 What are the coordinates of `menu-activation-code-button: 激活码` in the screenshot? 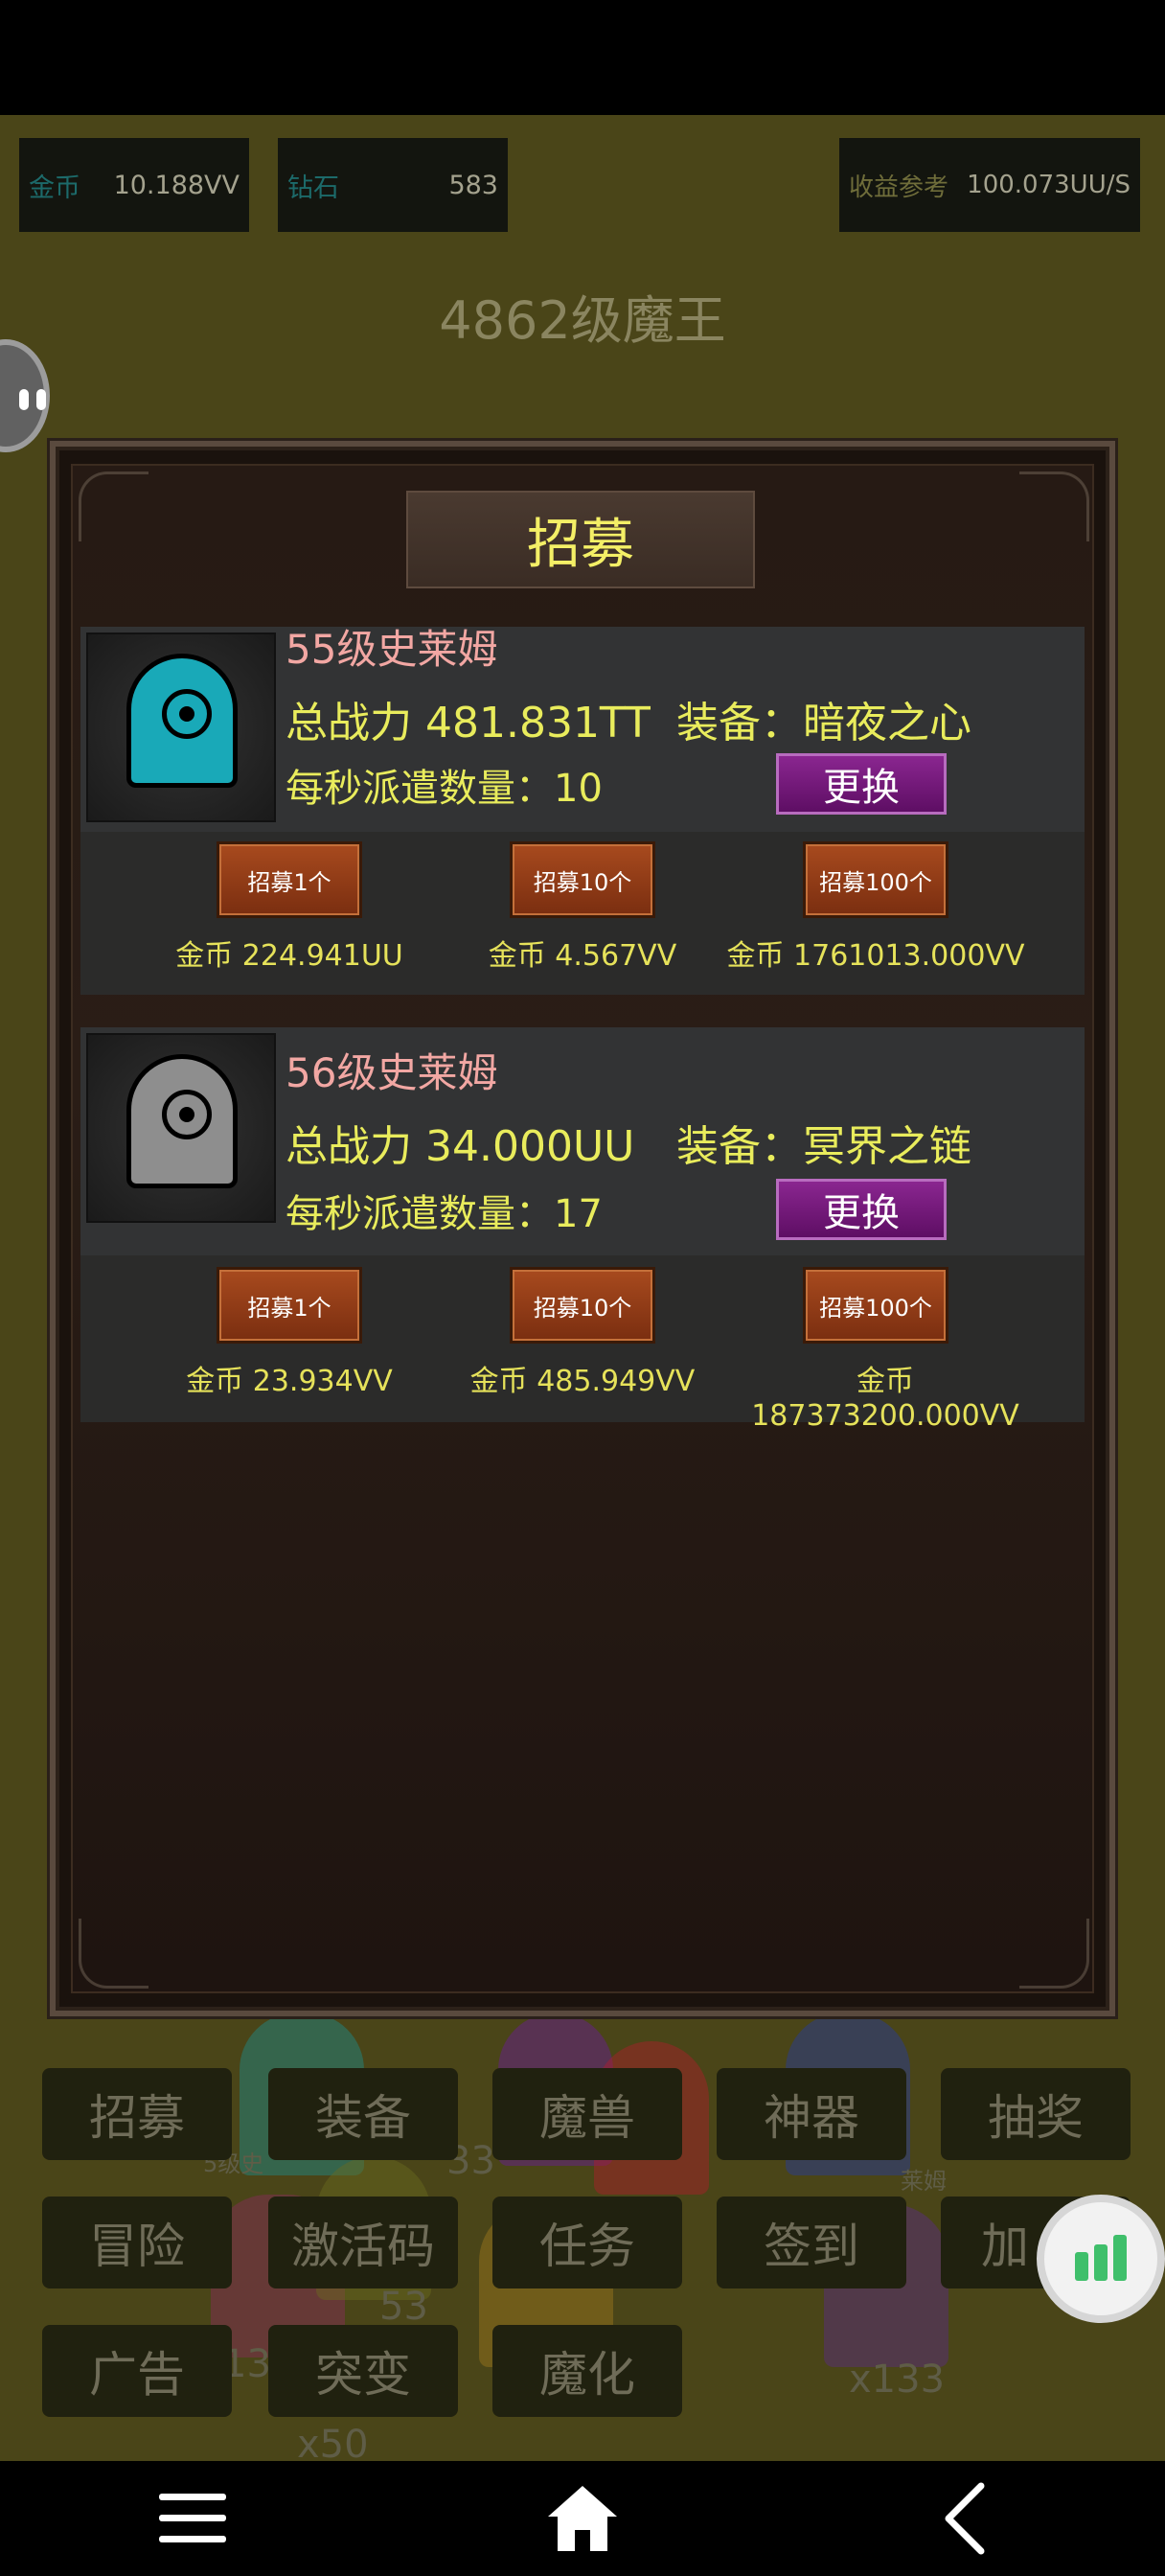 It's located at (363, 2242).